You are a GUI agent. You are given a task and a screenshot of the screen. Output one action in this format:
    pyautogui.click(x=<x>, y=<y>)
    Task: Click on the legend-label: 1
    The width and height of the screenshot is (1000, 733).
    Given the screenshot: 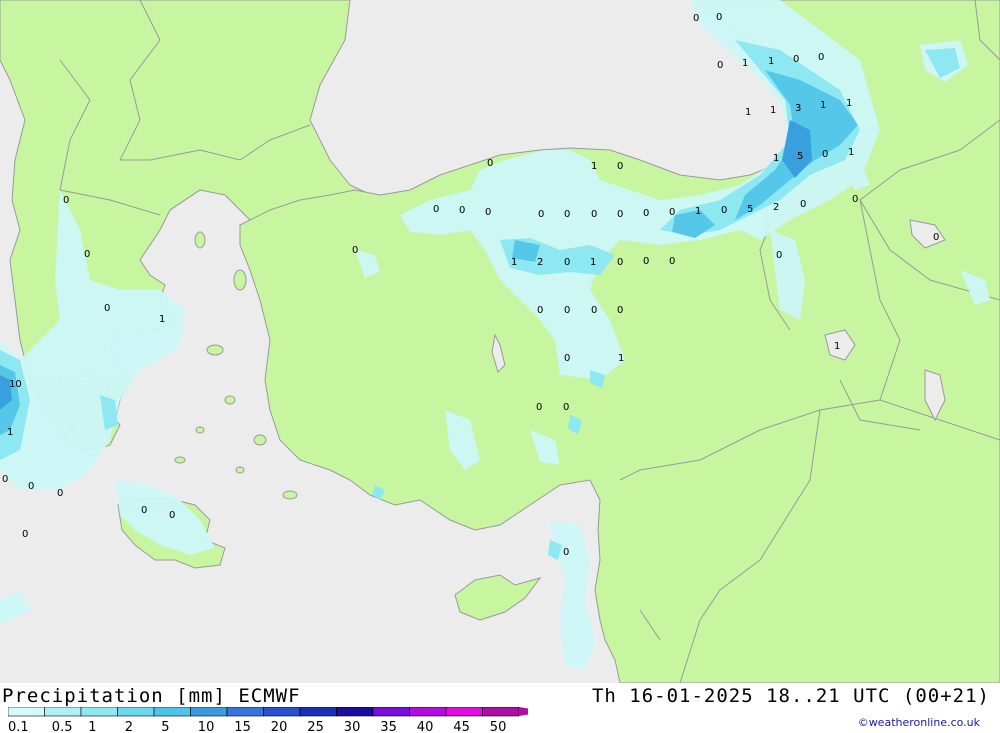 What is the action you would take?
    pyautogui.click(x=92, y=726)
    